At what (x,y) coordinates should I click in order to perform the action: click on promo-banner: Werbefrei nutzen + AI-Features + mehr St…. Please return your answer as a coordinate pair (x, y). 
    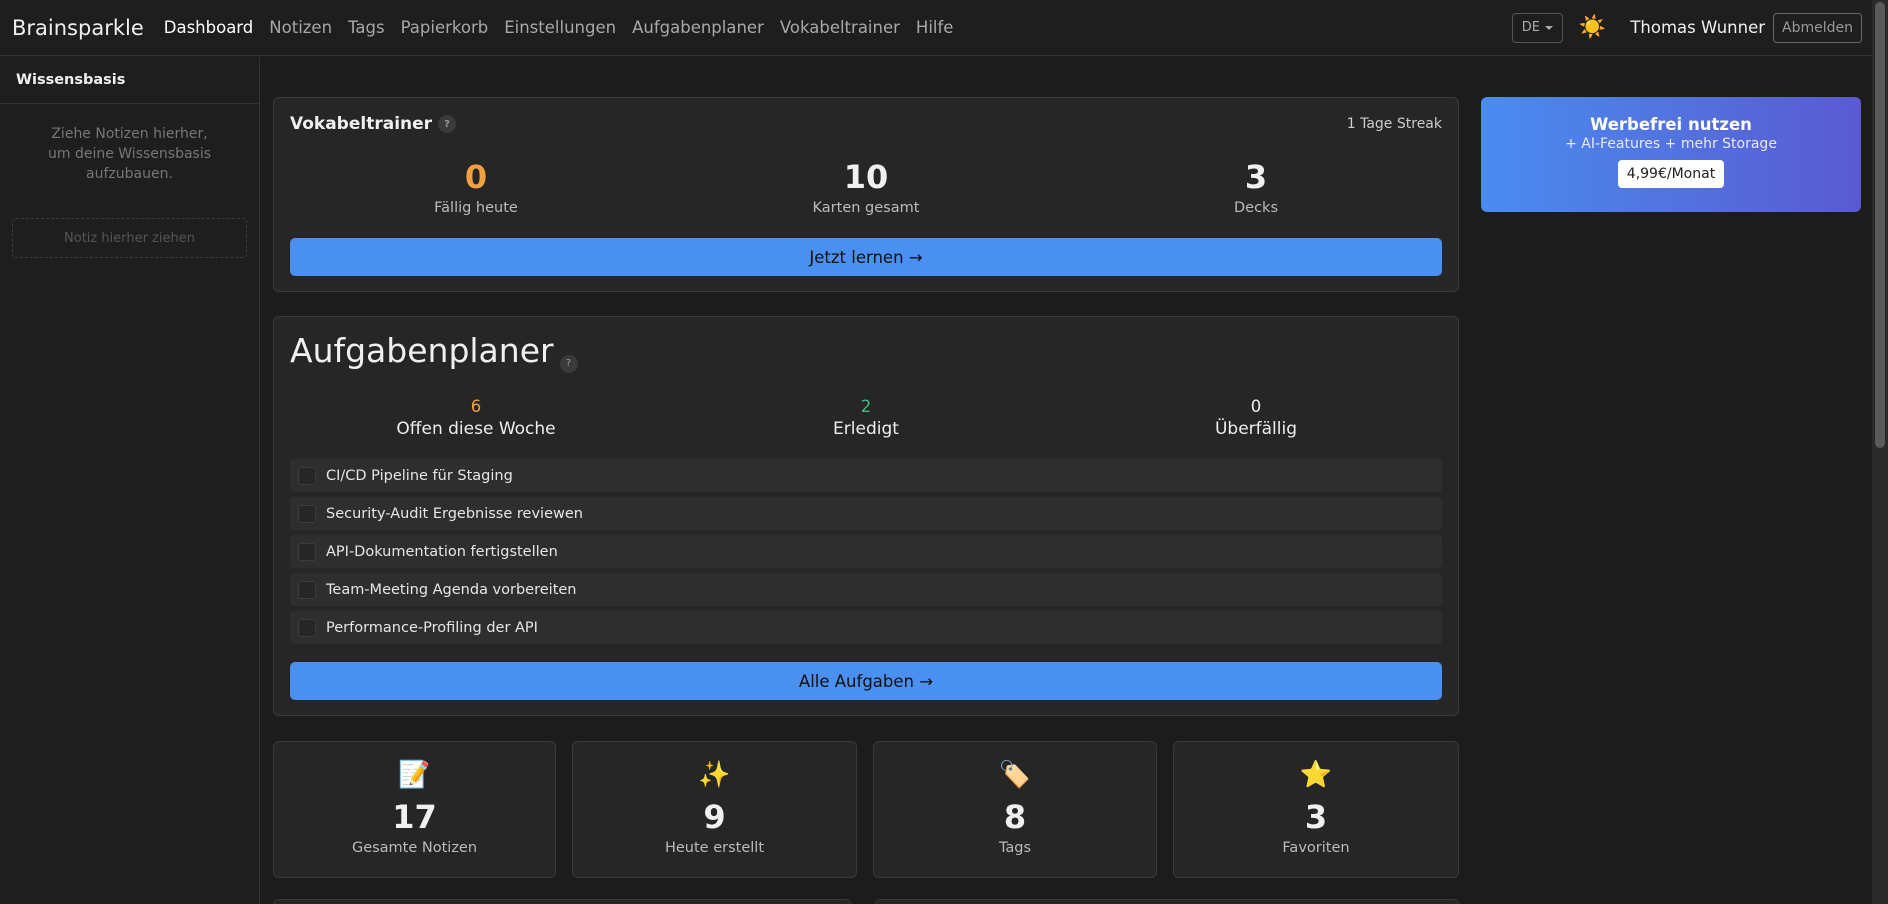
    Looking at the image, I should click on (1671, 154).